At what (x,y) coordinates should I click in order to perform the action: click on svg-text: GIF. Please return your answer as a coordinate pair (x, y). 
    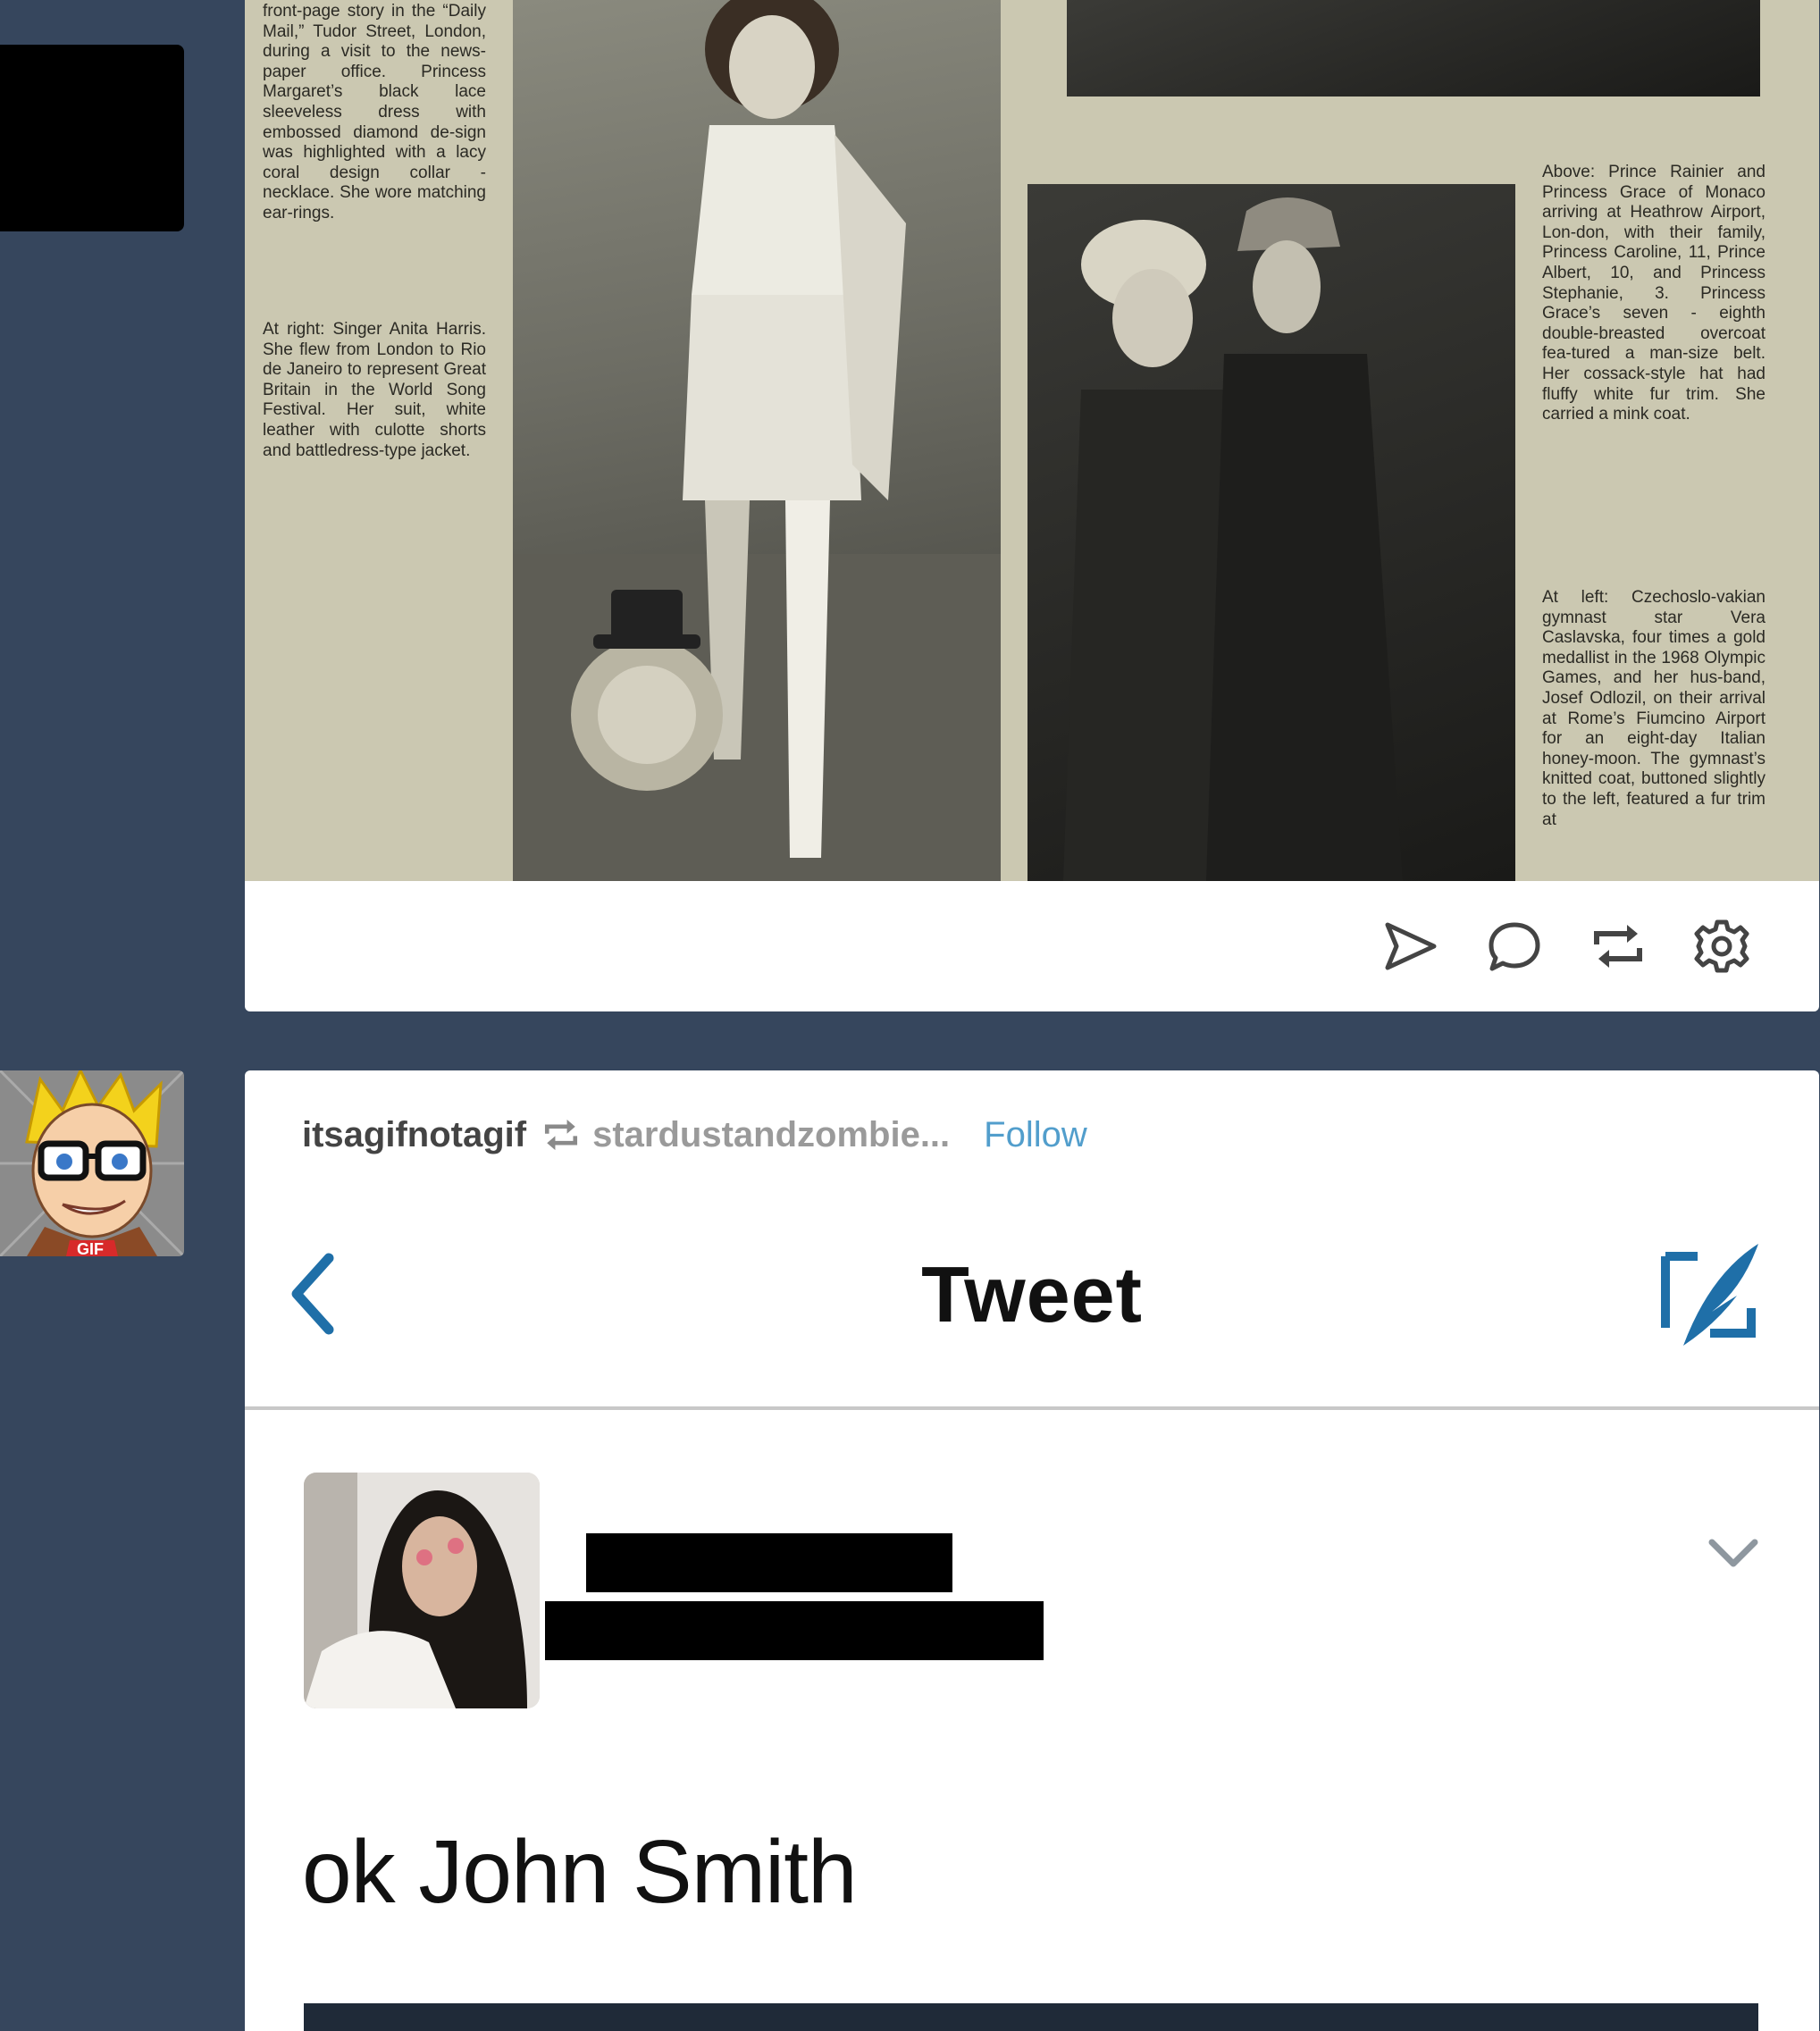
    Looking at the image, I should click on (90, 1248).